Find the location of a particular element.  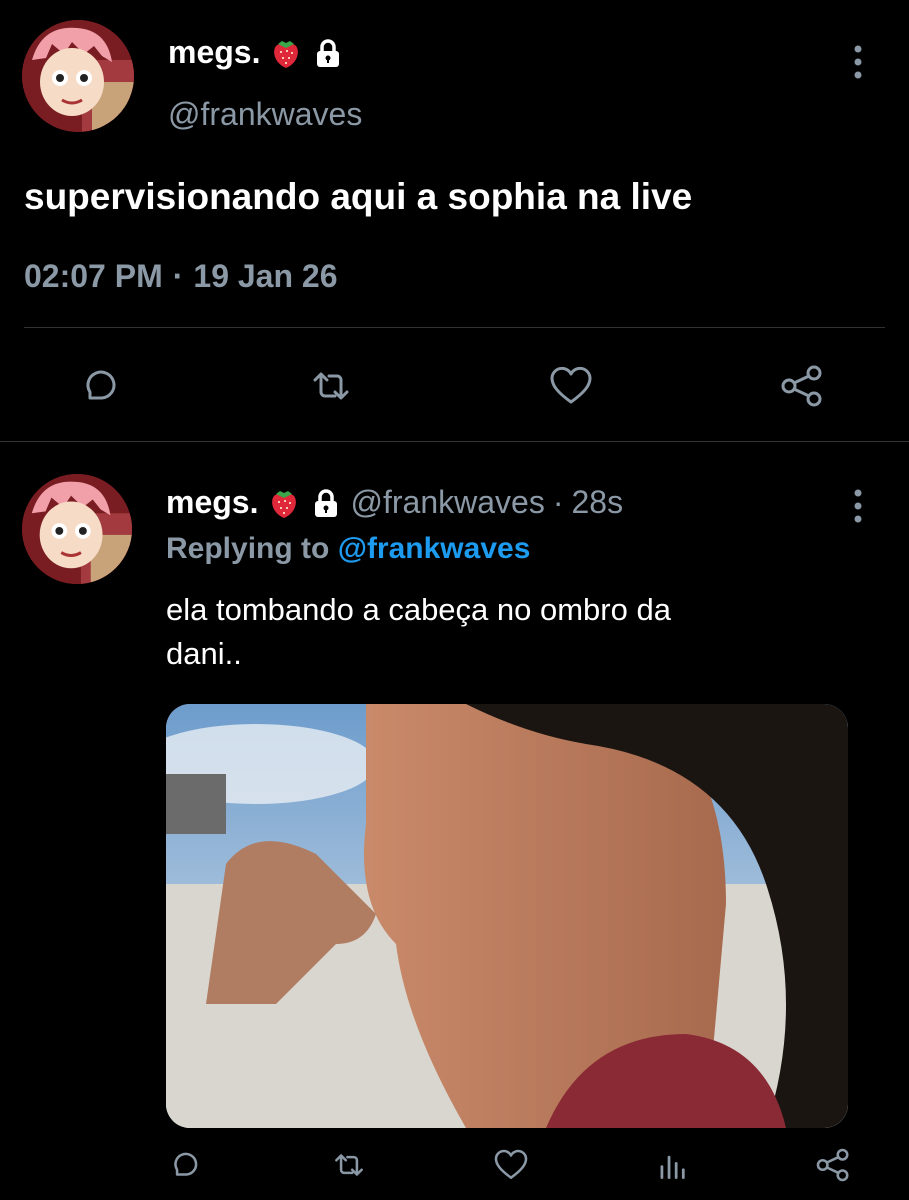

section-divider is located at coordinates (454, 441).